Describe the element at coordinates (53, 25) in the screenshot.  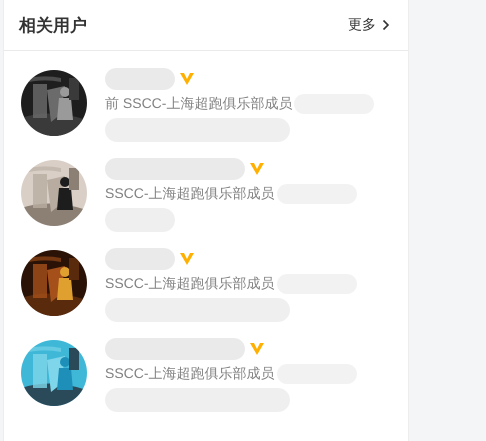
I see `section-title: 相关用户` at that location.